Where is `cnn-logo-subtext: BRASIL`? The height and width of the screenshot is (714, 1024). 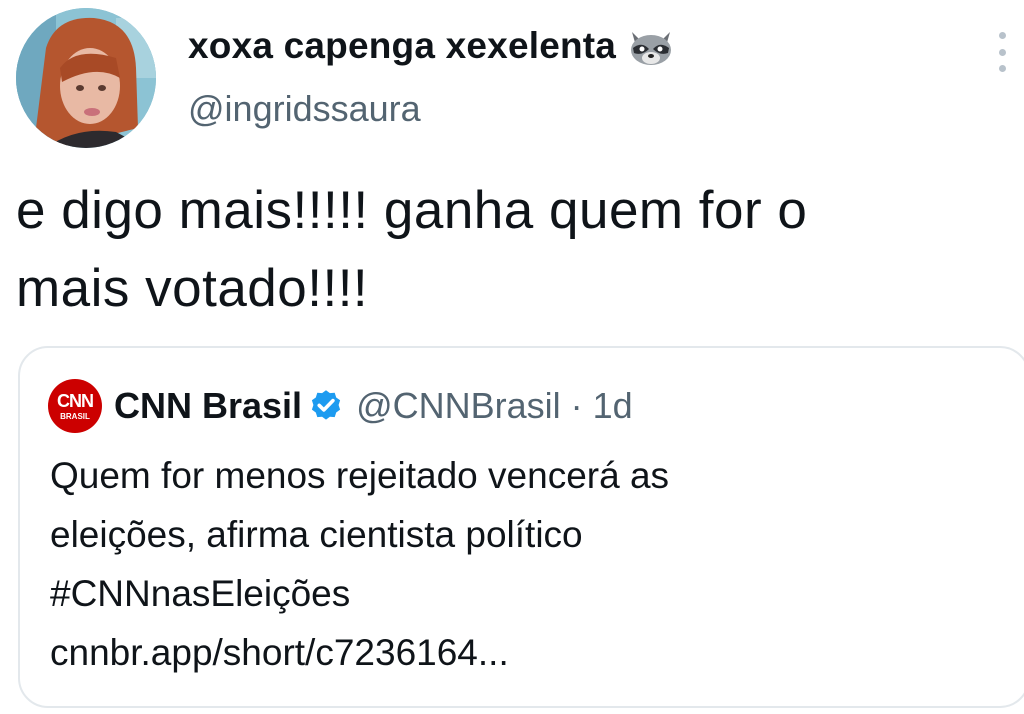 cnn-logo-subtext: BRASIL is located at coordinates (75, 416).